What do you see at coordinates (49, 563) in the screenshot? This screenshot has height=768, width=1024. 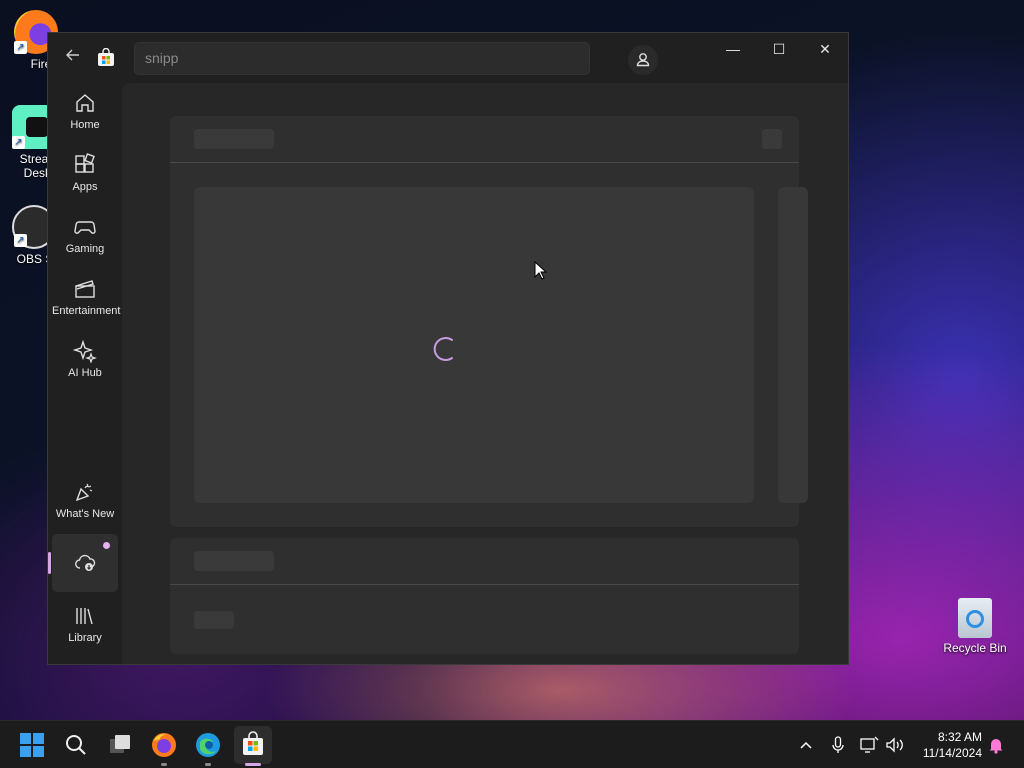 I see `active-indicator` at bounding box center [49, 563].